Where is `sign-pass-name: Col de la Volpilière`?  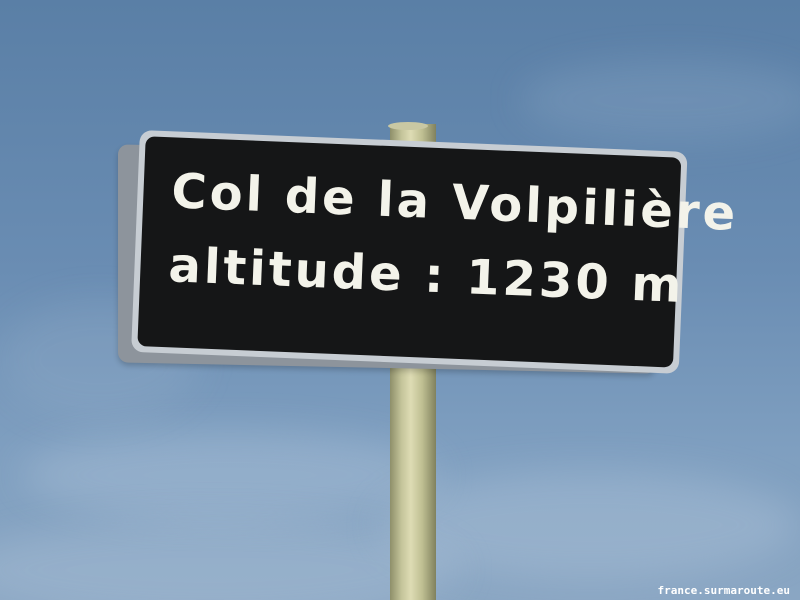 sign-pass-name: Col de la Volpilière is located at coordinates (455, 203).